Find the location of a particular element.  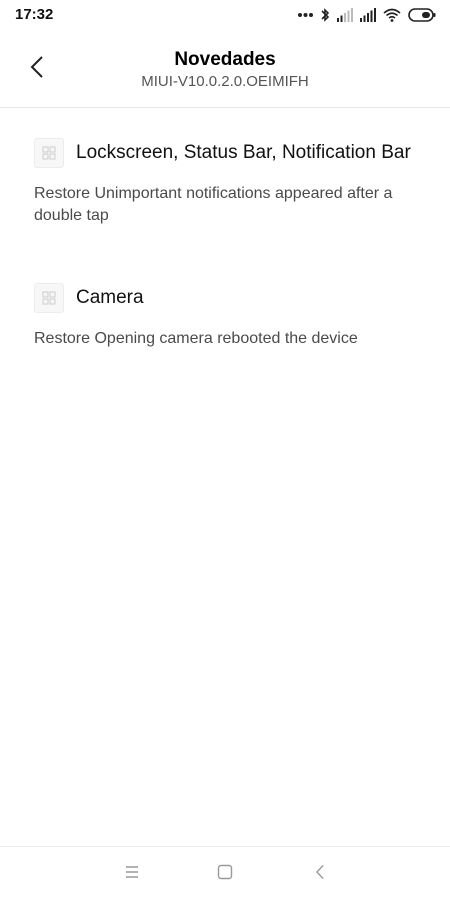

dots-icon is located at coordinates (305, 15).